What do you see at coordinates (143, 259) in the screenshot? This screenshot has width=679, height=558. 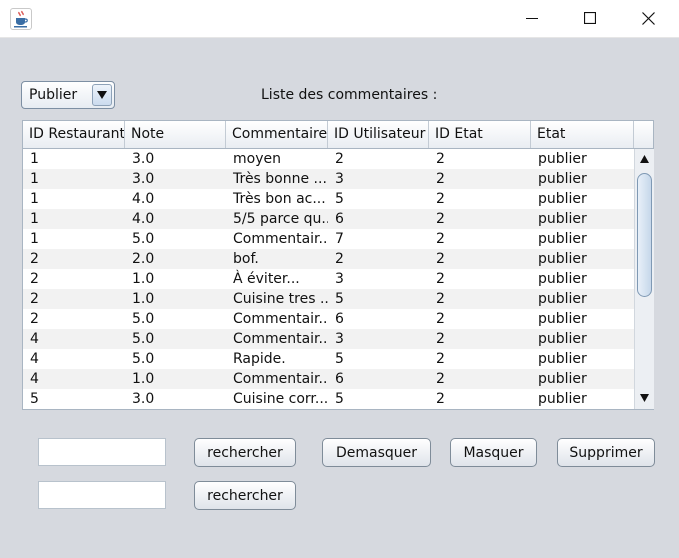 I see `table-cell: 2.0` at bounding box center [143, 259].